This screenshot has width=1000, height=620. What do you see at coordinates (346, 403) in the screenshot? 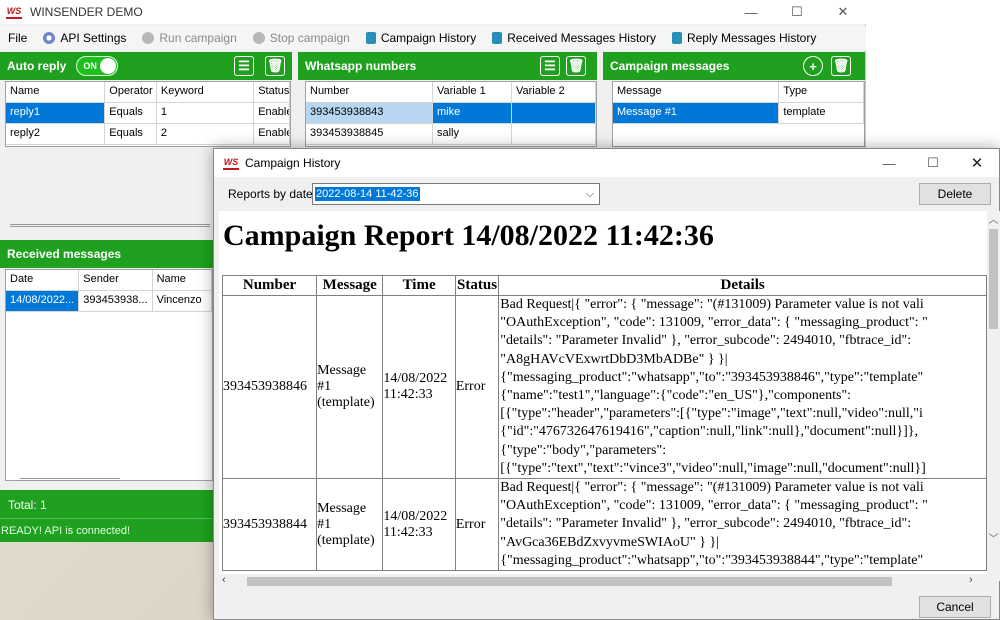
I see `message-line: (template)` at bounding box center [346, 403].